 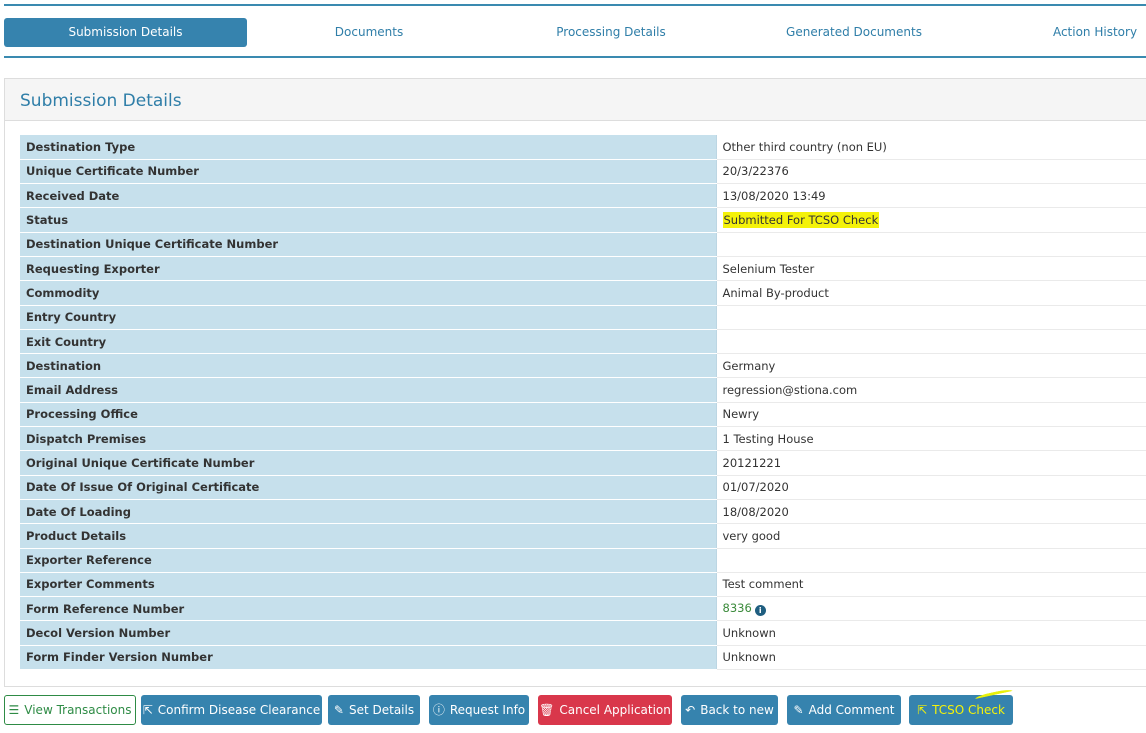 What do you see at coordinates (368, 293) in the screenshot?
I see `row-label: Commodity` at bounding box center [368, 293].